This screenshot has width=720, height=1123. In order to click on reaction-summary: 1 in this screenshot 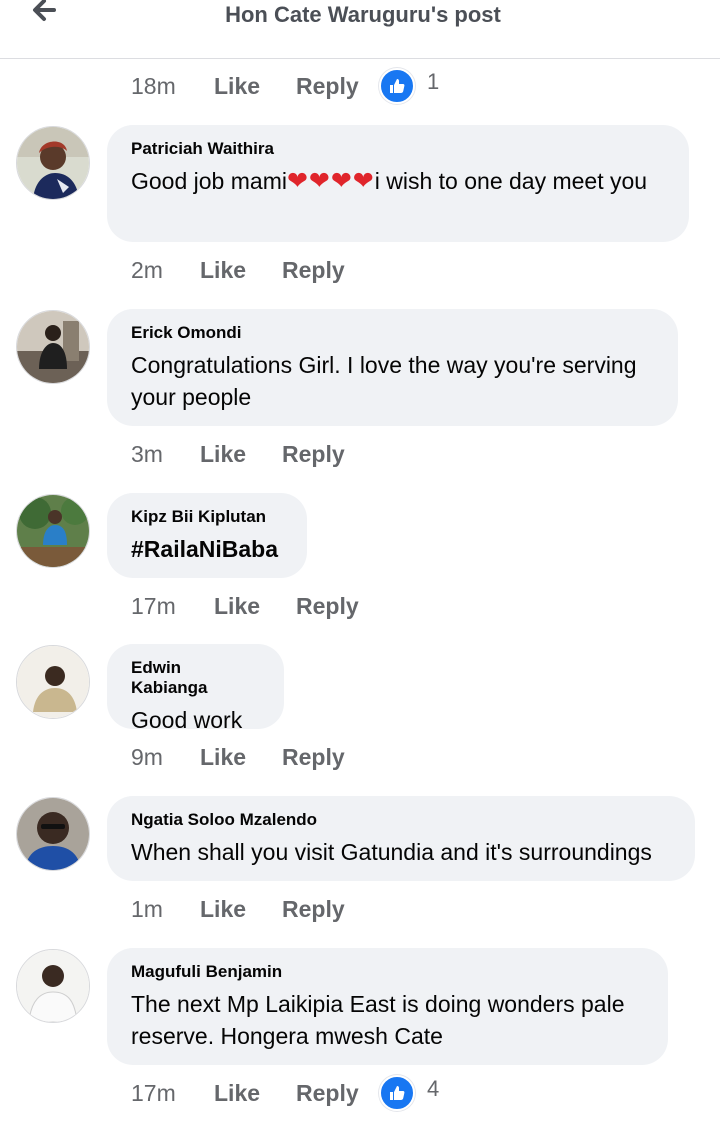, I will do `click(409, 86)`.